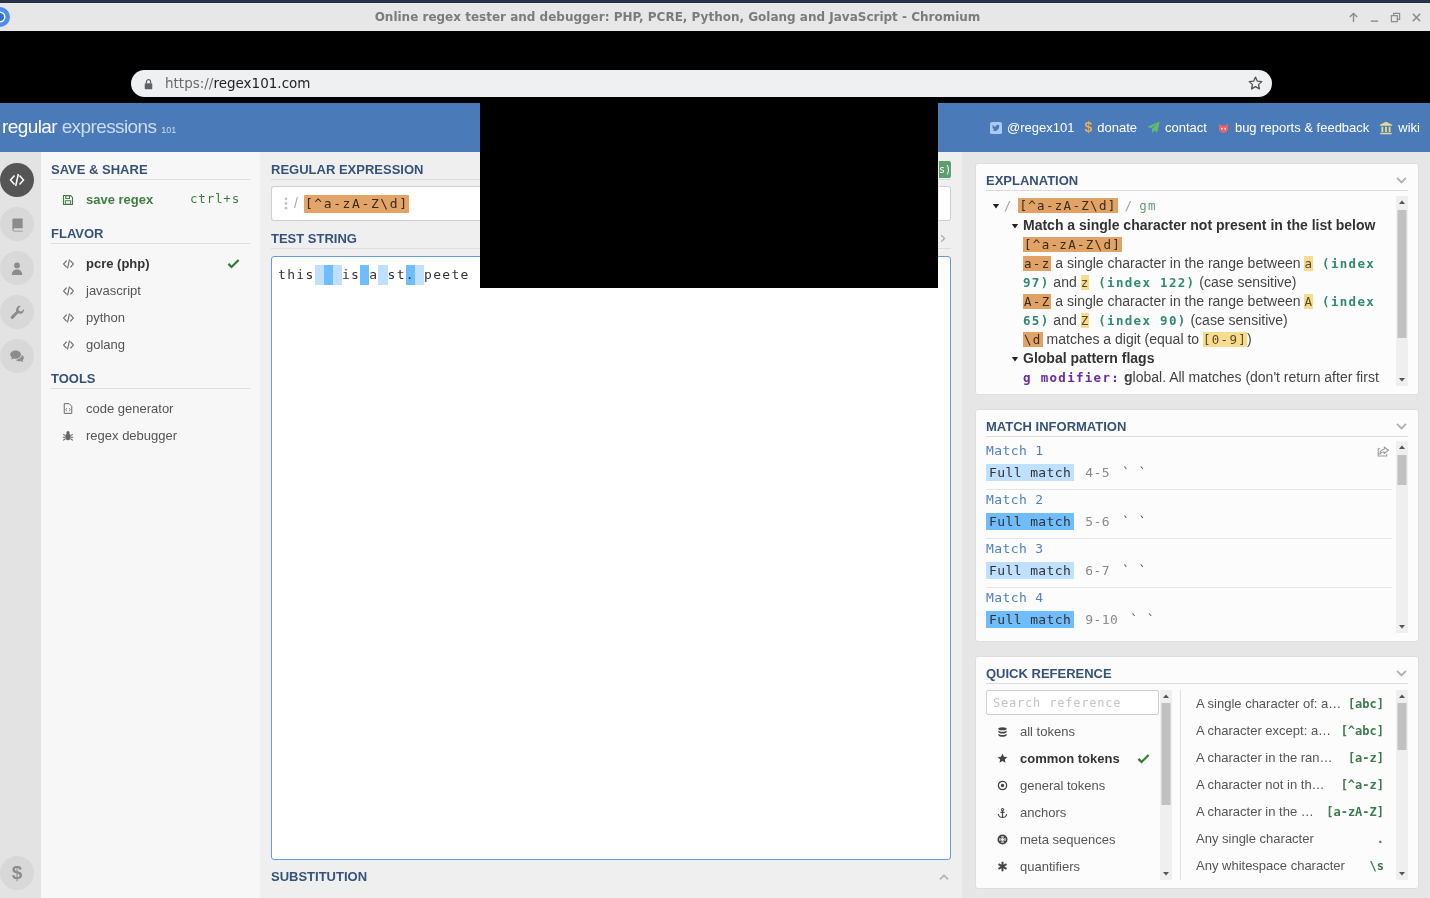 Image resolution: width=1430 pixels, height=898 pixels. I want to click on section-heading: TEST STRING, so click(314, 238).